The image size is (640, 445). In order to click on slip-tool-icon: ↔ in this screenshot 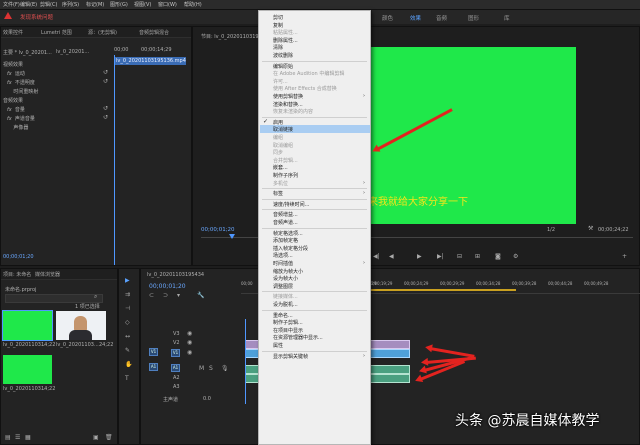, I will do `click(127, 336)`.